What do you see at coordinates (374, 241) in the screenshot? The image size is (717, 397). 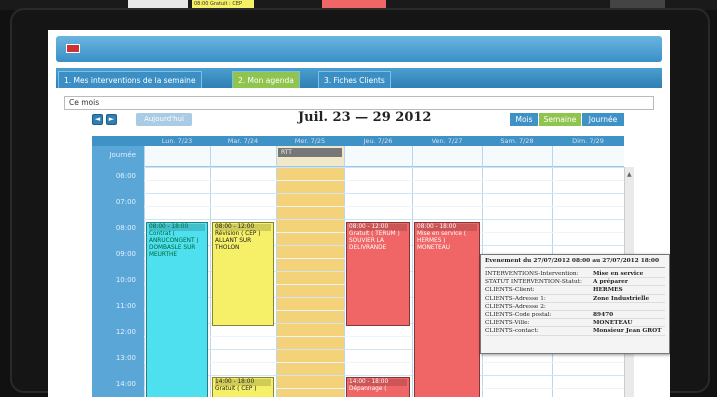 I see `event-text: Gratuit ( TERUM ) SOUVIER LA DELIVRANDE` at bounding box center [374, 241].